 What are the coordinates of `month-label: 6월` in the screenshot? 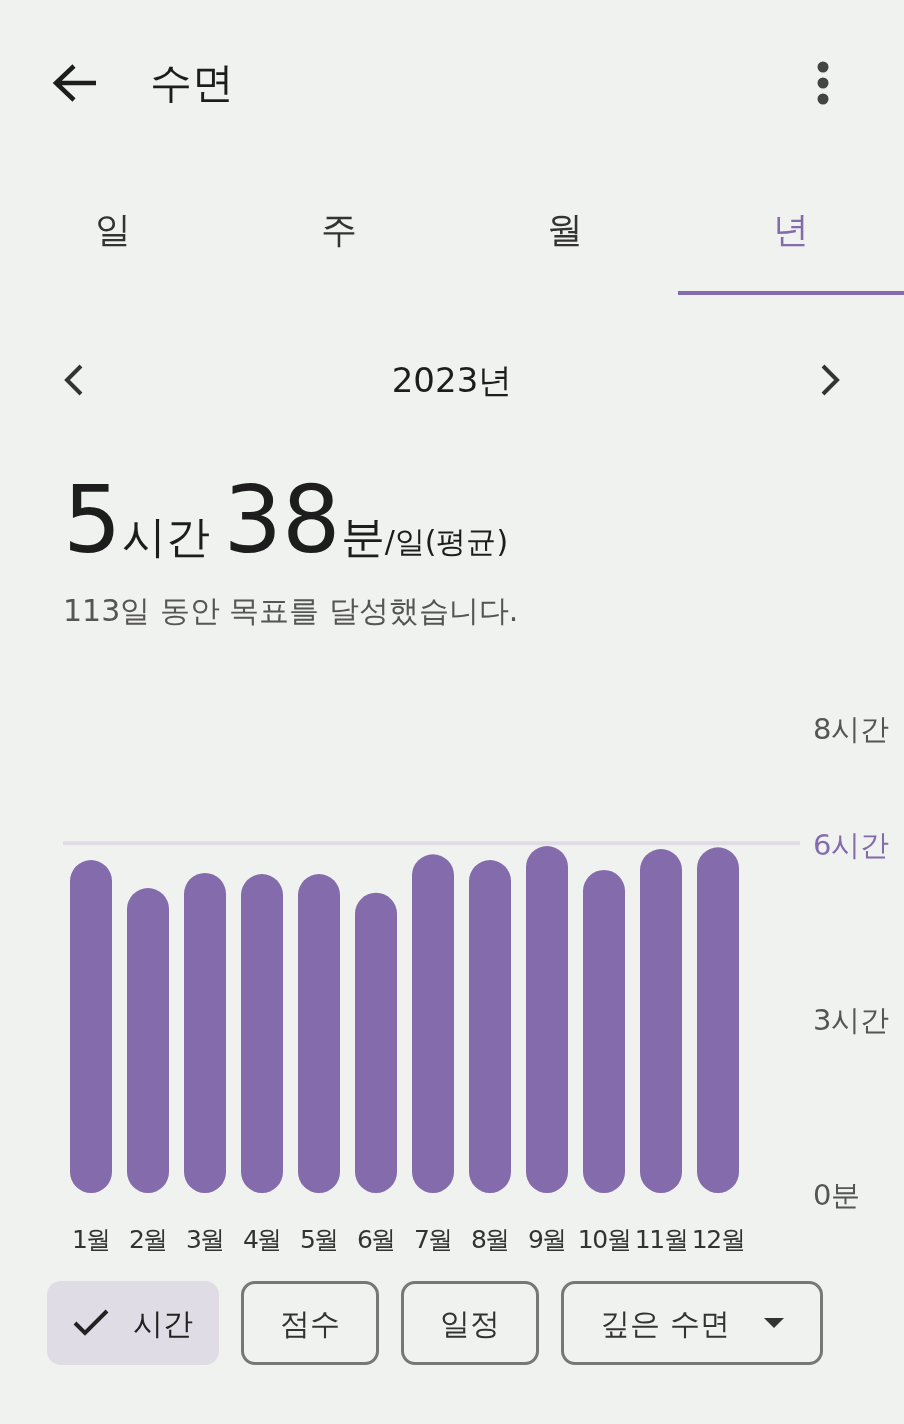 It's located at (376, 1239).